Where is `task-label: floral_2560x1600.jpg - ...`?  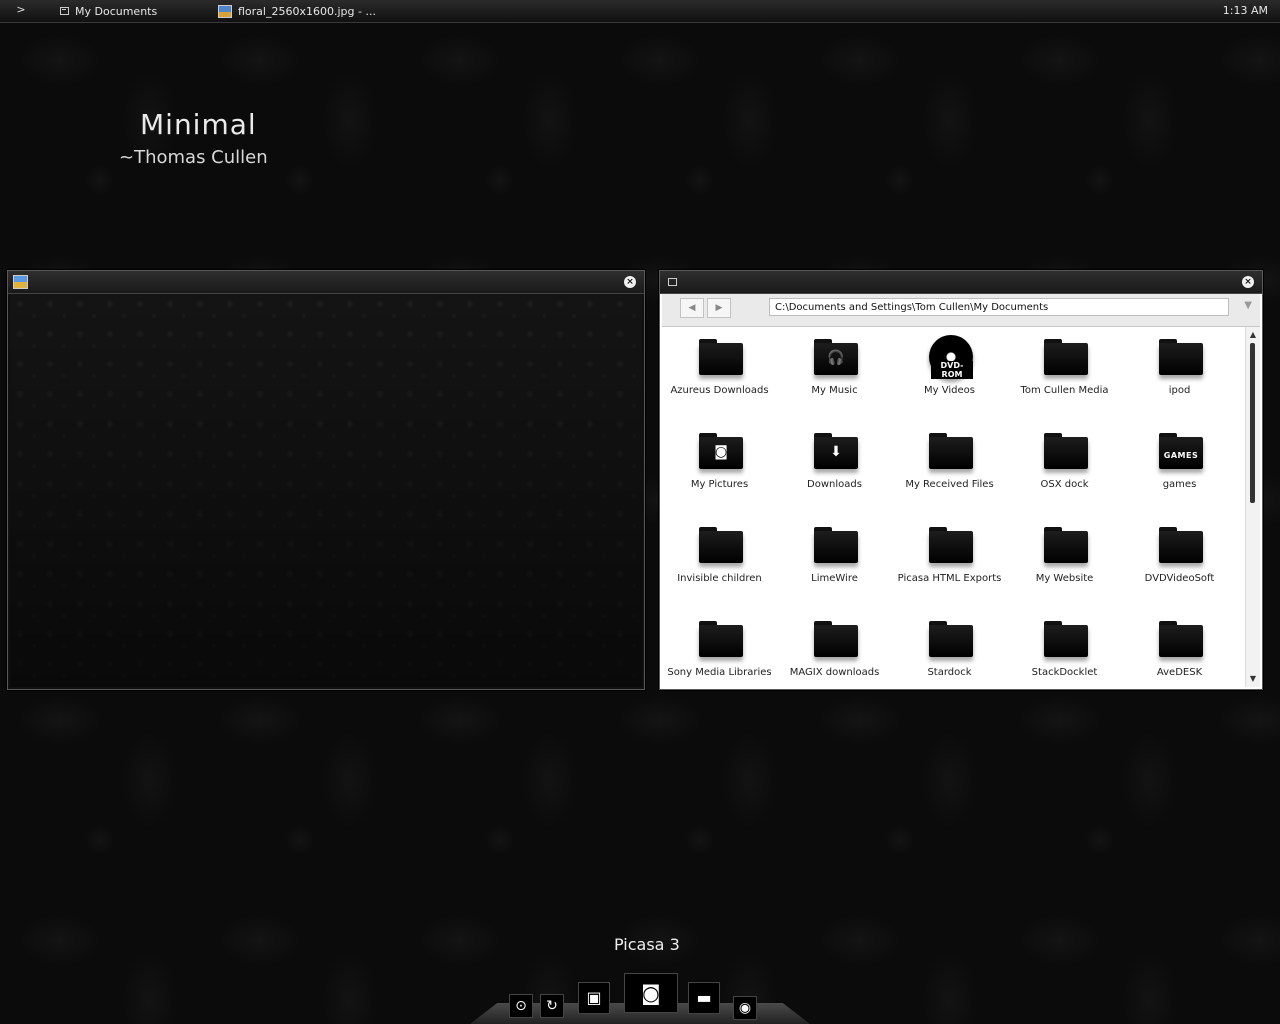
task-label: floral_2560x1600.jpg - ... is located at coordinates (307, 11).